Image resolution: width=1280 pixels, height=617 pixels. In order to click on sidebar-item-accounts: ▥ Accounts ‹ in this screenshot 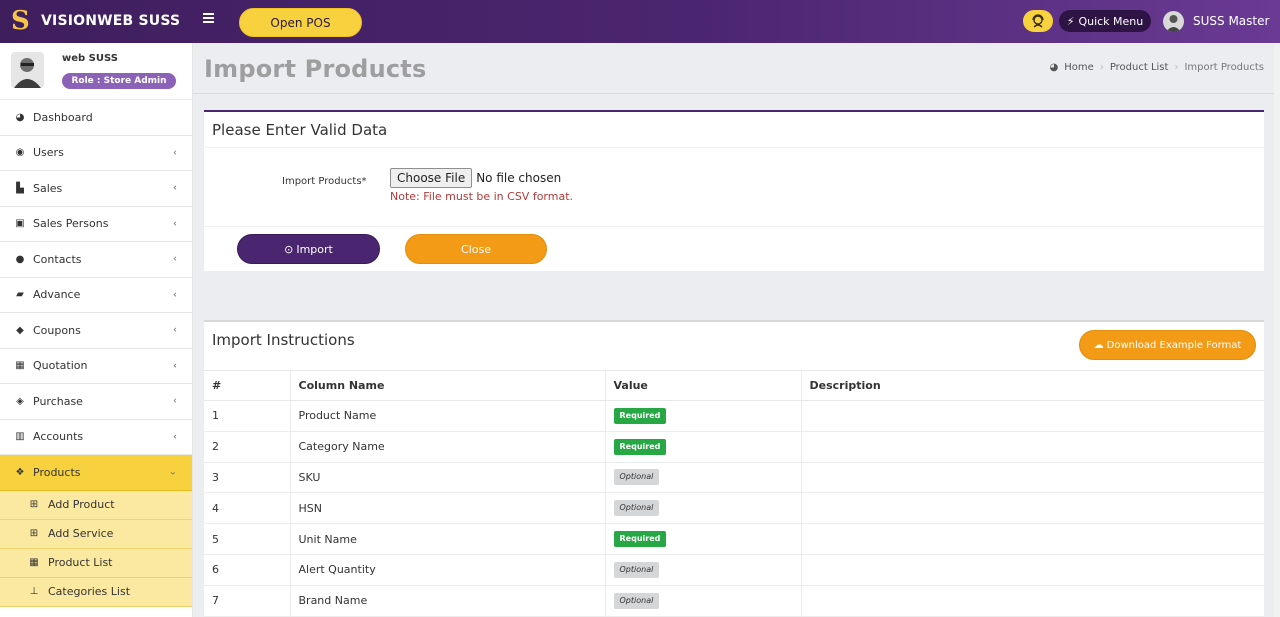, I will do `click(96, 437)`.